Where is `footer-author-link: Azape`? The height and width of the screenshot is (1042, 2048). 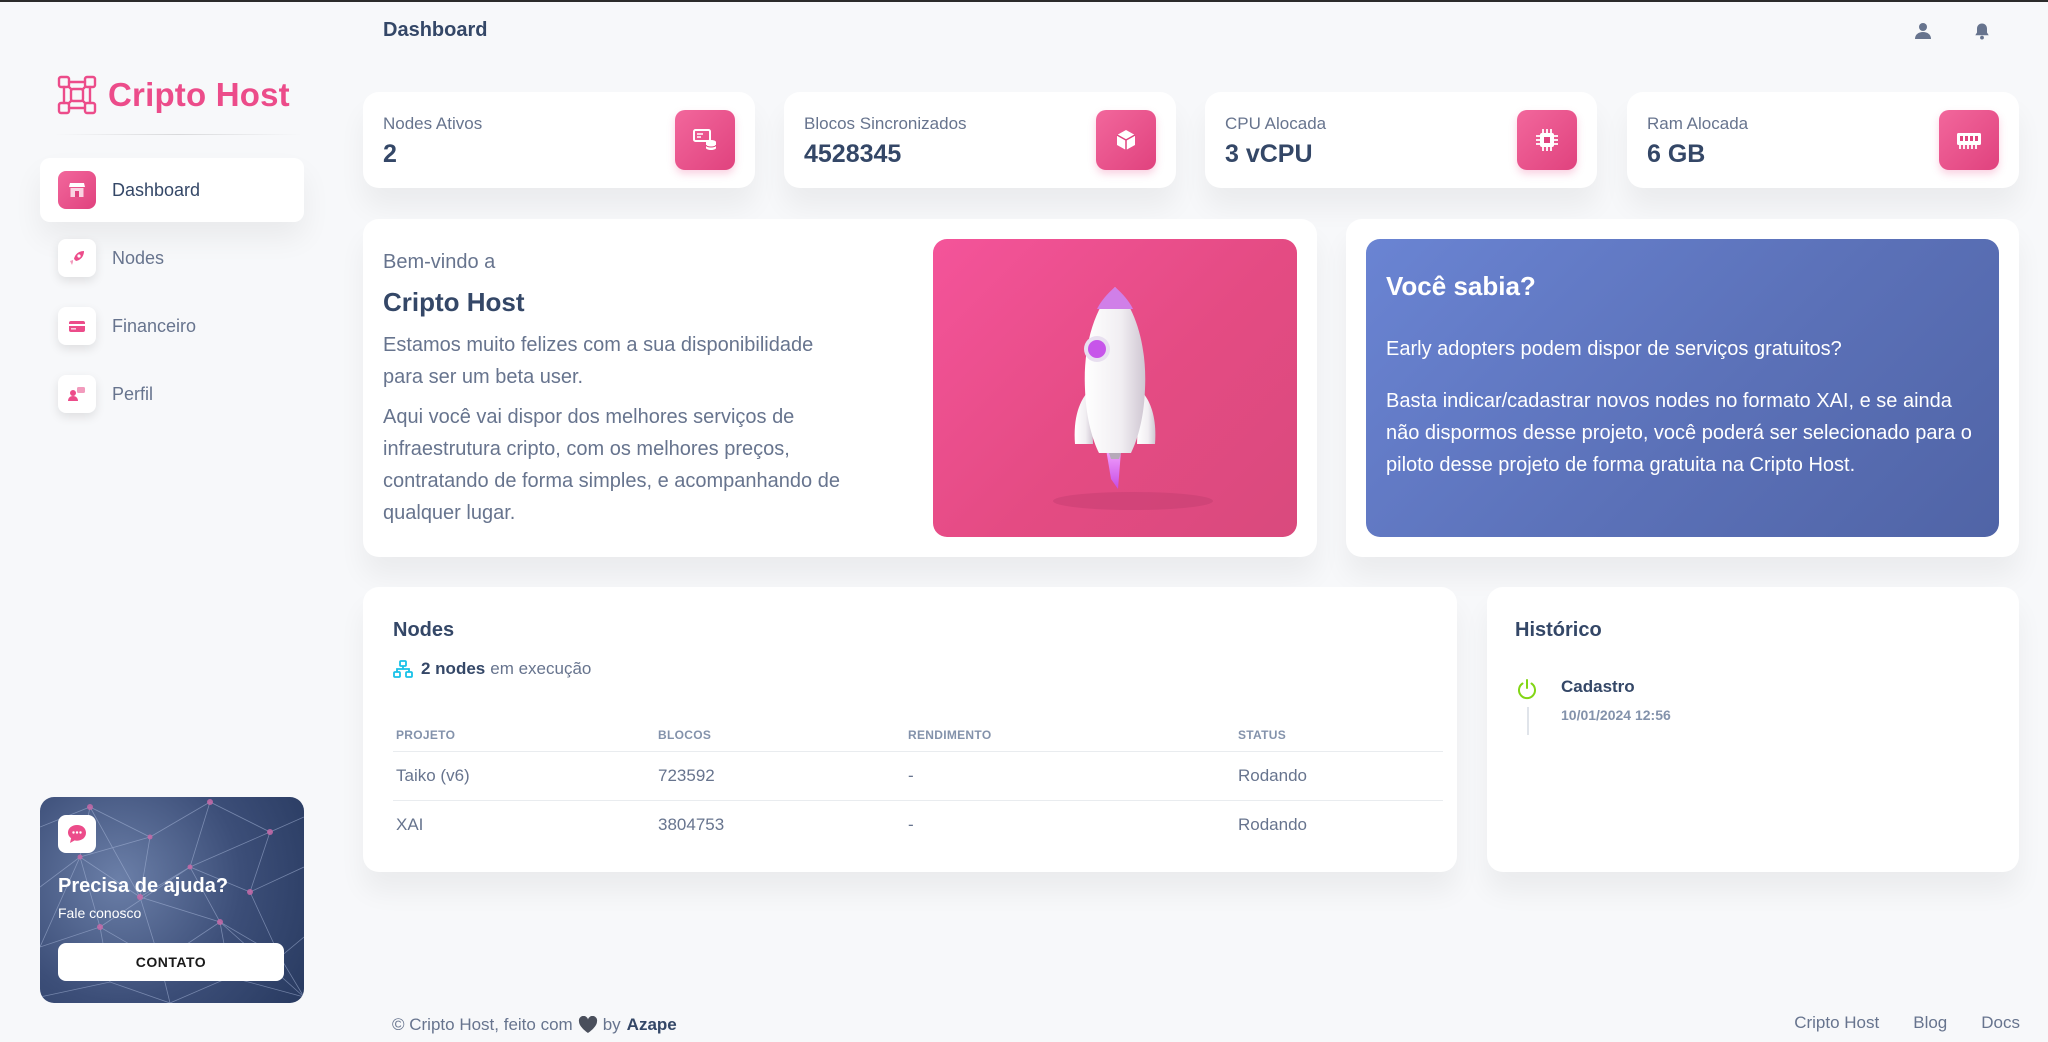
footer-author-link: Azape is located at coordinates (652, 1025).